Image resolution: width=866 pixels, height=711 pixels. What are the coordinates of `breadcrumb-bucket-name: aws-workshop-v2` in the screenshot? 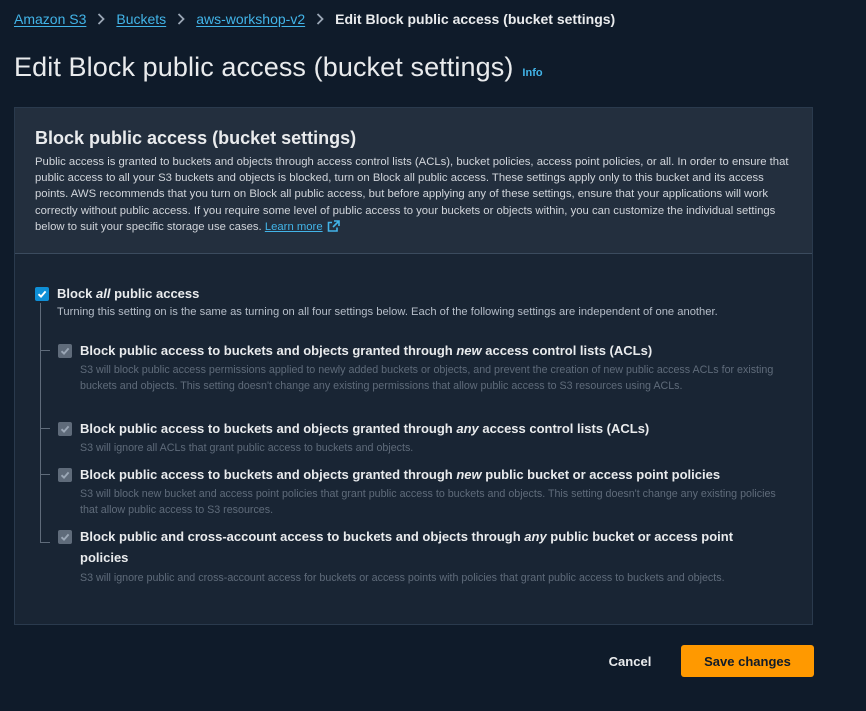 It's located at (250, 19).